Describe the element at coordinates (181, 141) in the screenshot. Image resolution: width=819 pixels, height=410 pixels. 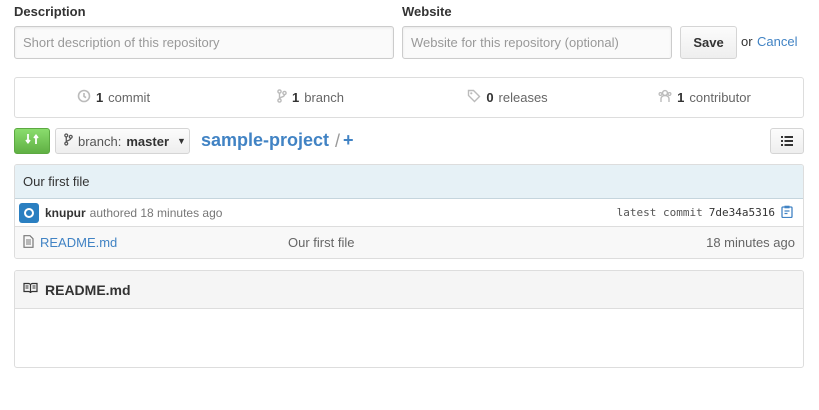
I see `caret-down-icon: ▼` at that location.